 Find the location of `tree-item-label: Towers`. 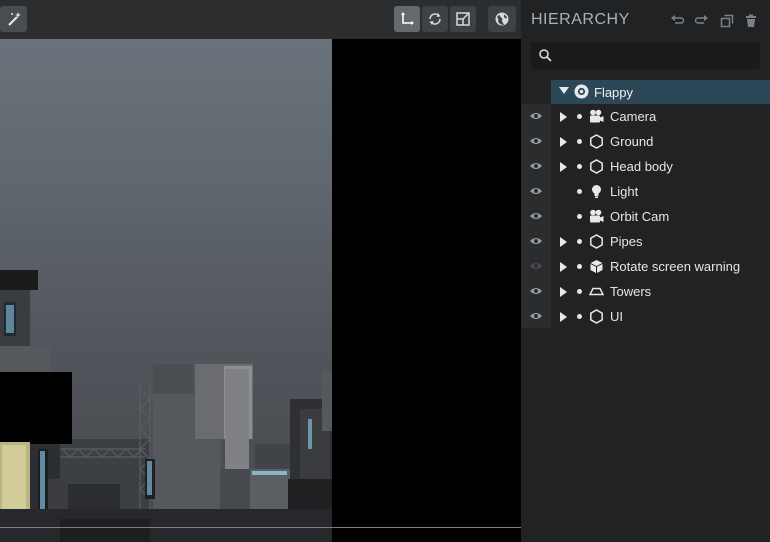

tree-item-label: Towers is located at coordinates (631, 291).